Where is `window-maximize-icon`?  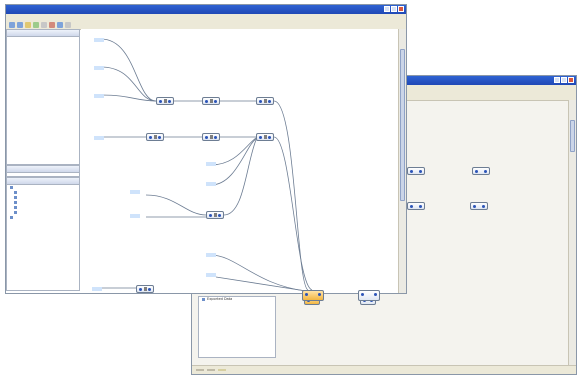
window-maximize-icon is located at coordinates (564, 80).